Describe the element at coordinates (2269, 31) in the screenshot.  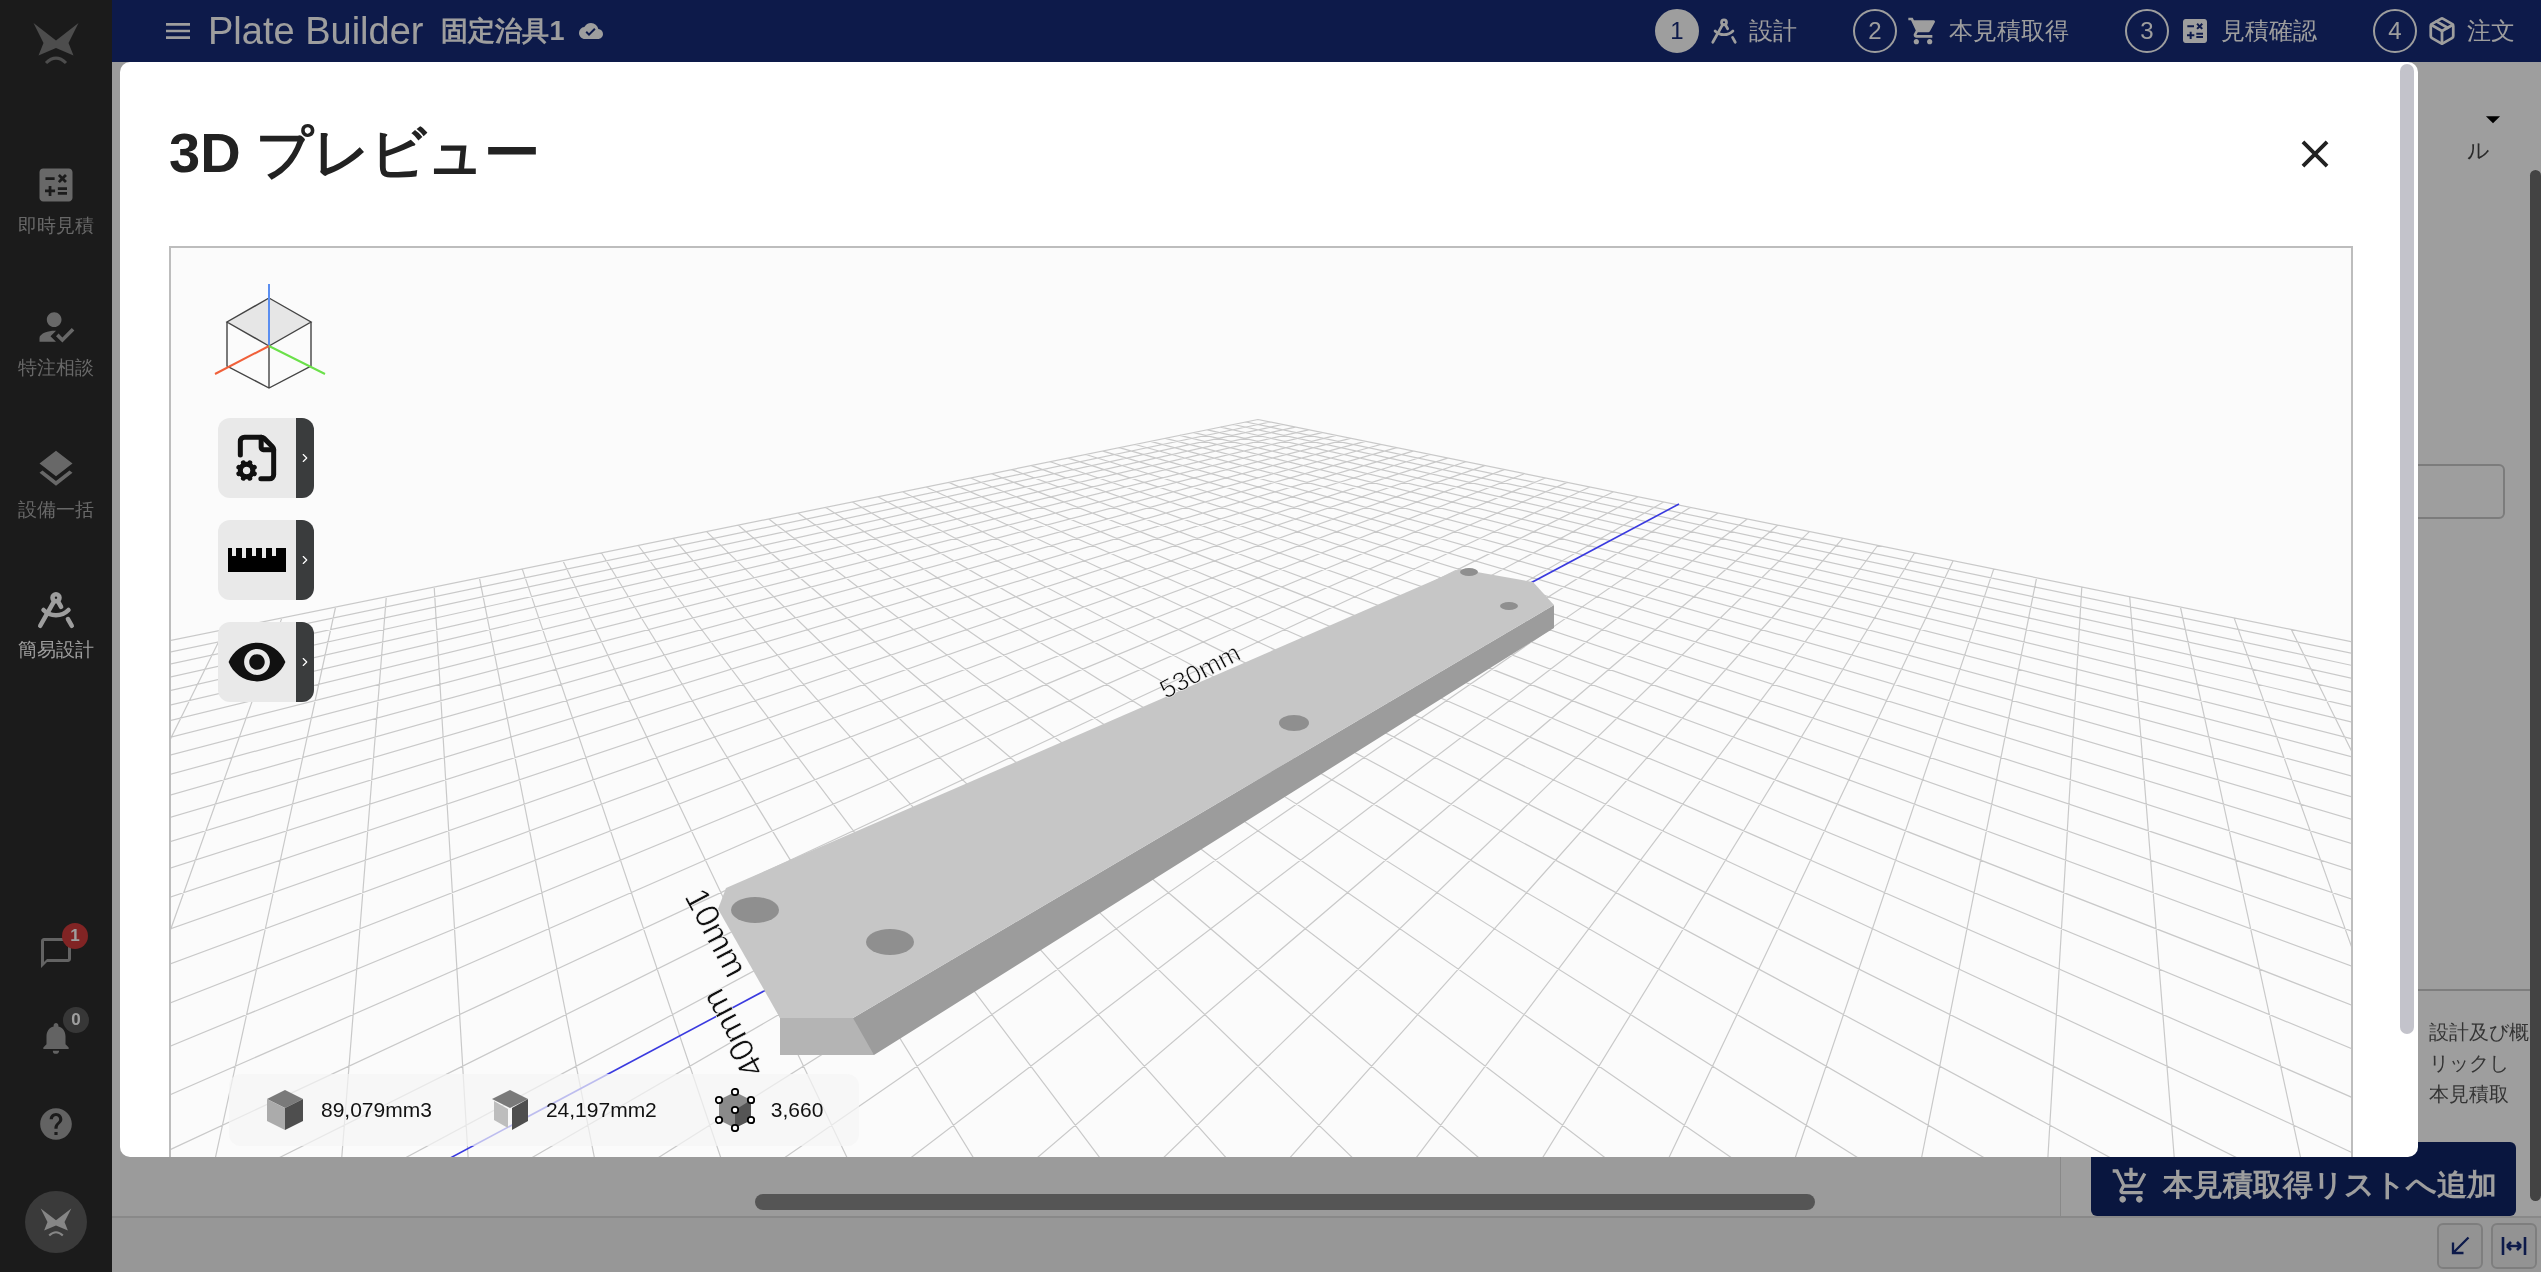
I see `step-label: 見積確認` at that location.